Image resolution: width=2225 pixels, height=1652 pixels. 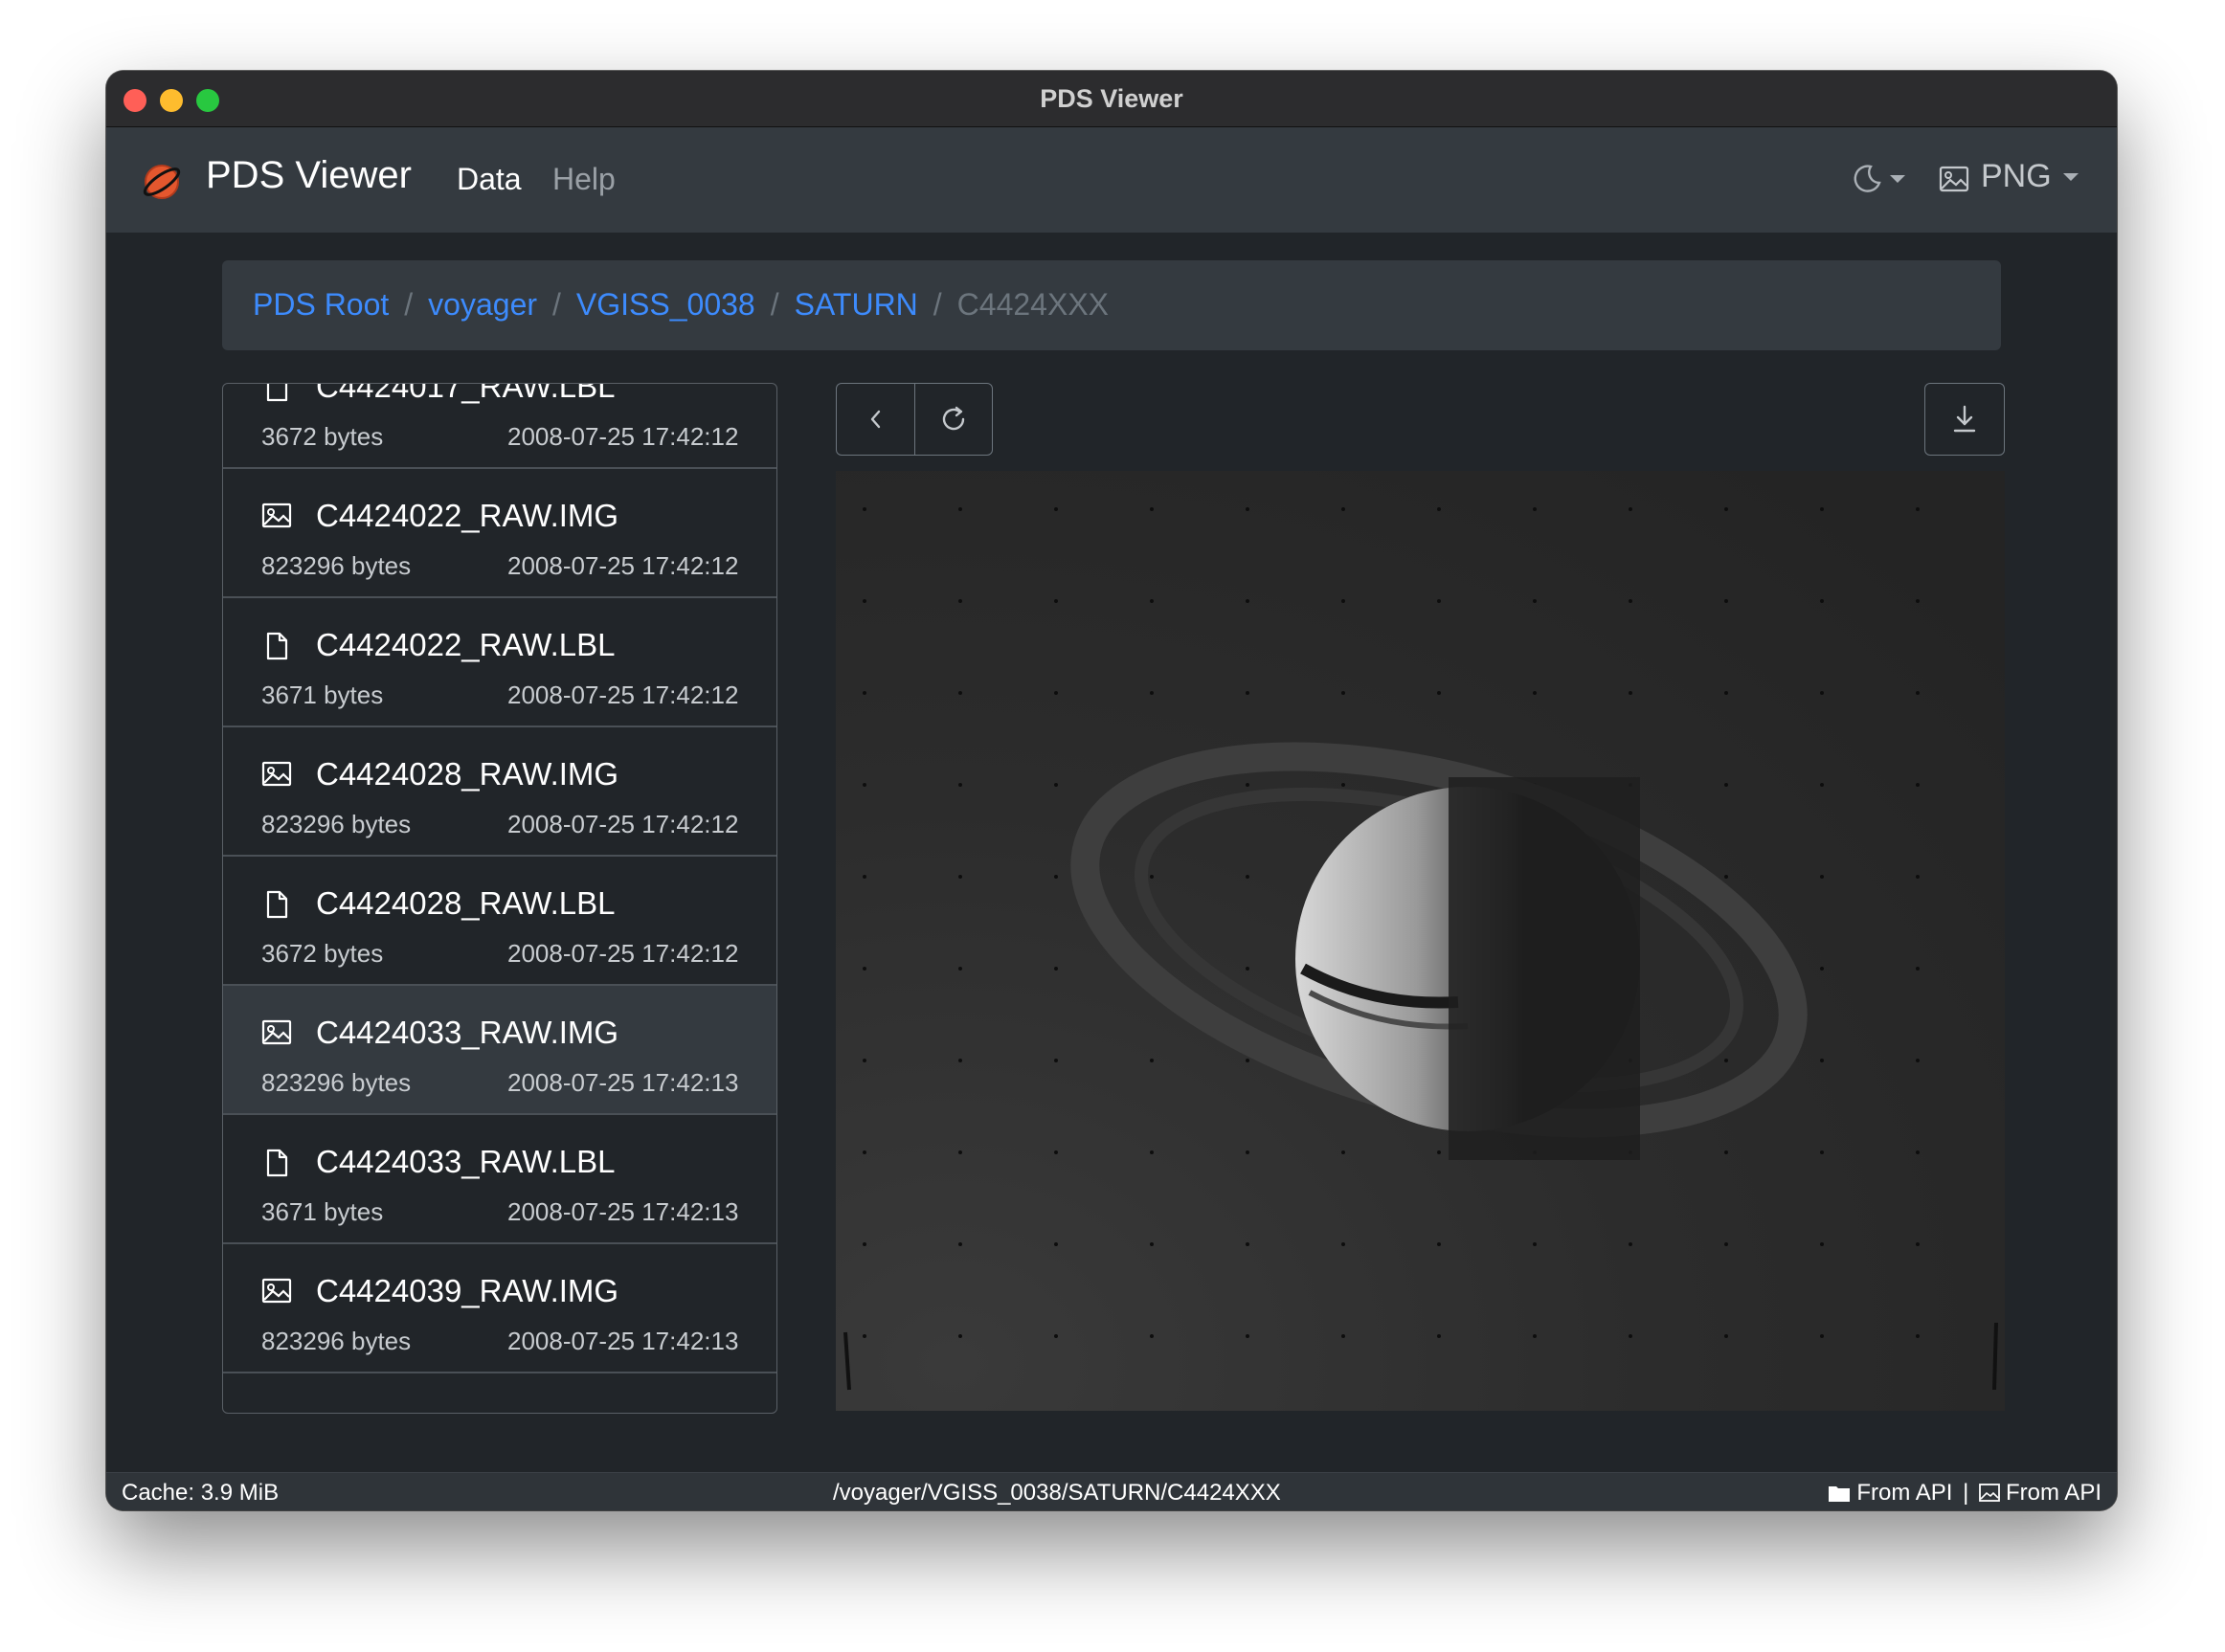 I want to click on navbar: PDS Viewer Data Help PNG, so click(x=1111, y=180).